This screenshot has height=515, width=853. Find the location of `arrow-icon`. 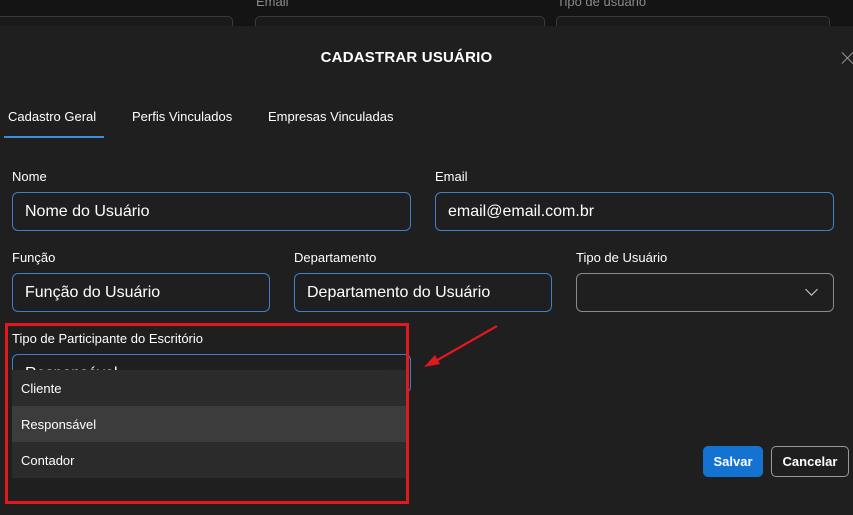

arrow-icon is located at coordinates (461, 346).